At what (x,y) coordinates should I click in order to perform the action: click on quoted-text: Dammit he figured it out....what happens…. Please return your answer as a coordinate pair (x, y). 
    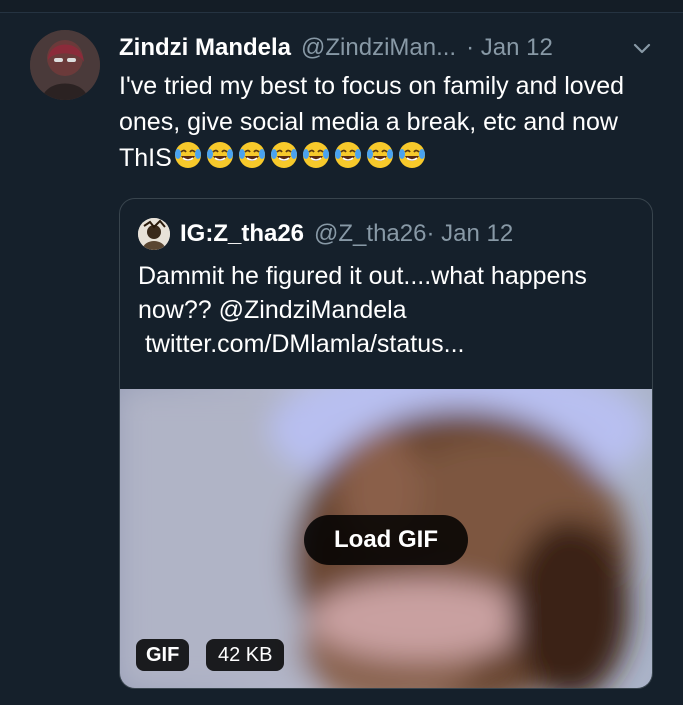
    Looking at the image, I should click on (388, 310).